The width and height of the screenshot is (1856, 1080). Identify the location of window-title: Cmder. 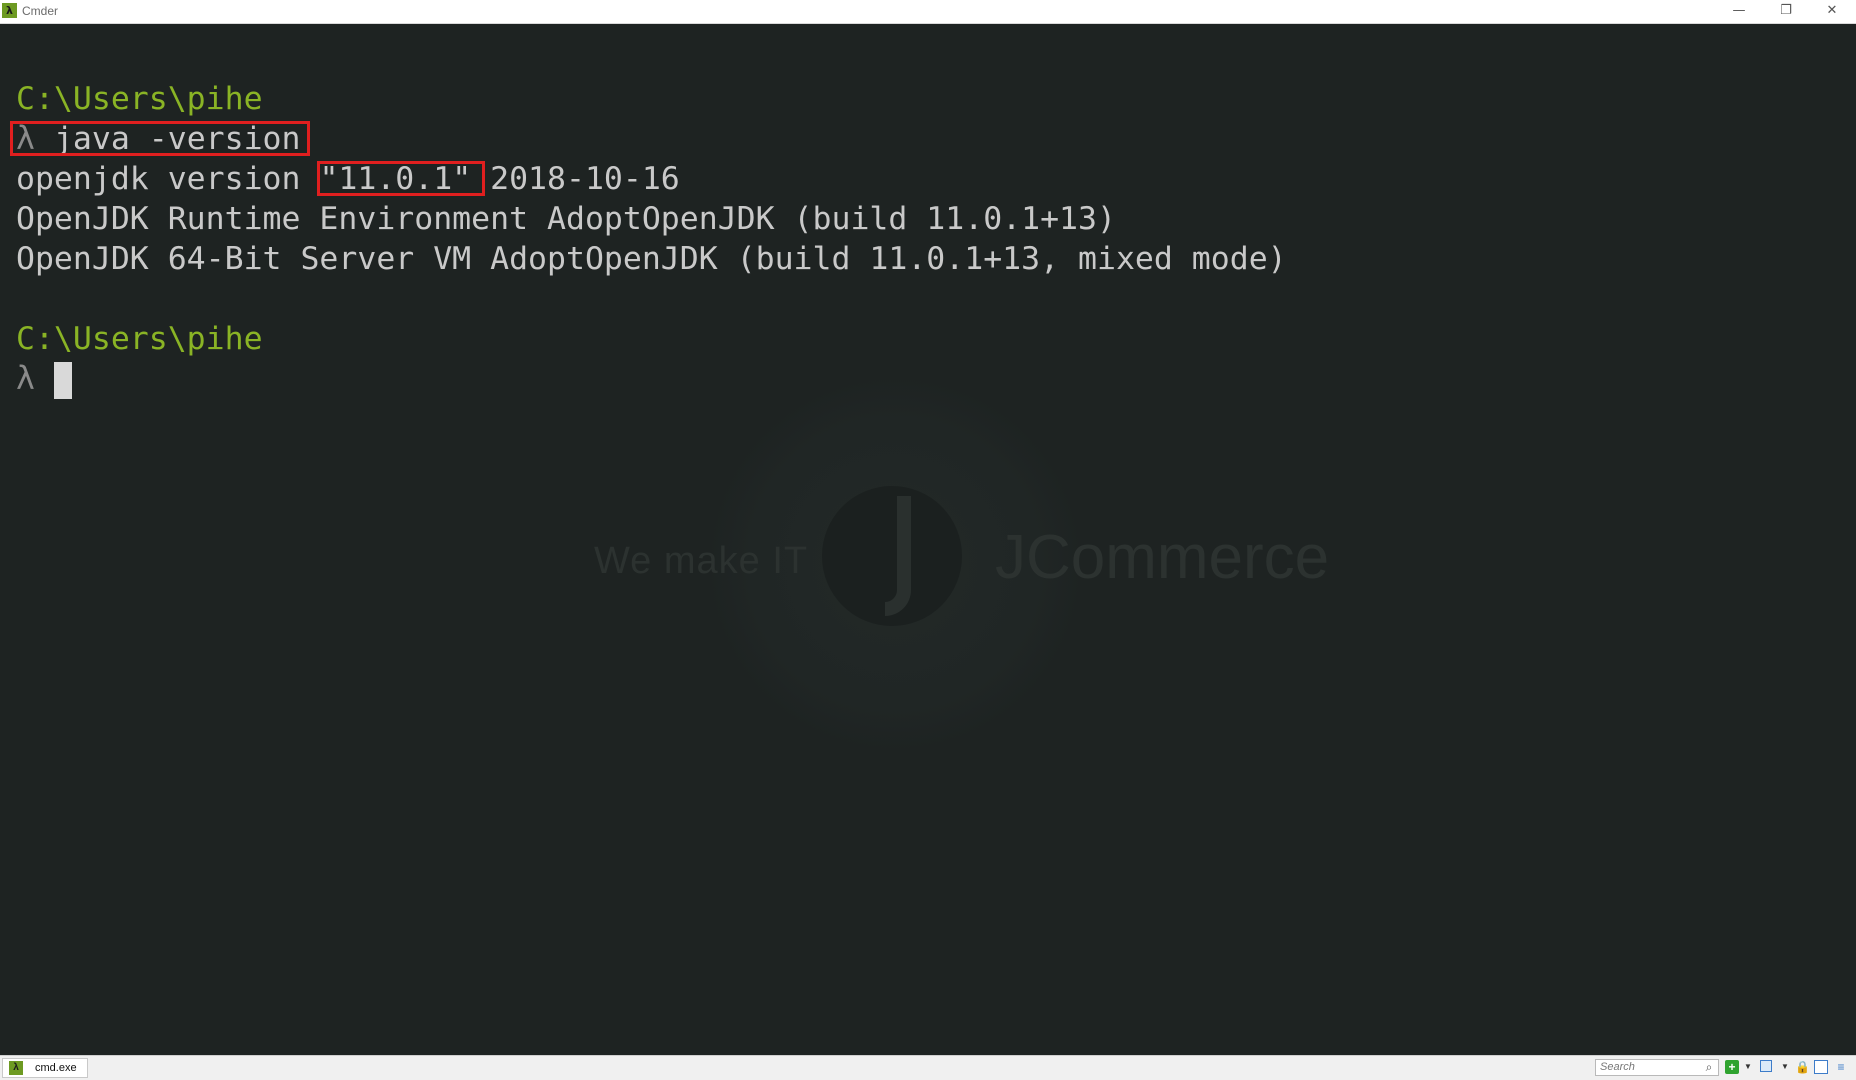
(40, 11).